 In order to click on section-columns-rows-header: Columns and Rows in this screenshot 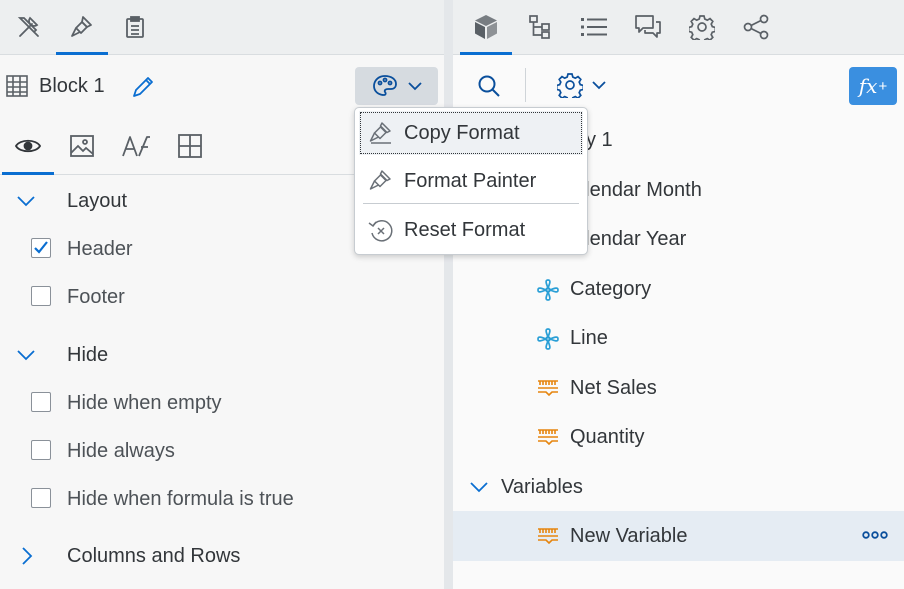, I will do `click(222, 556)`.